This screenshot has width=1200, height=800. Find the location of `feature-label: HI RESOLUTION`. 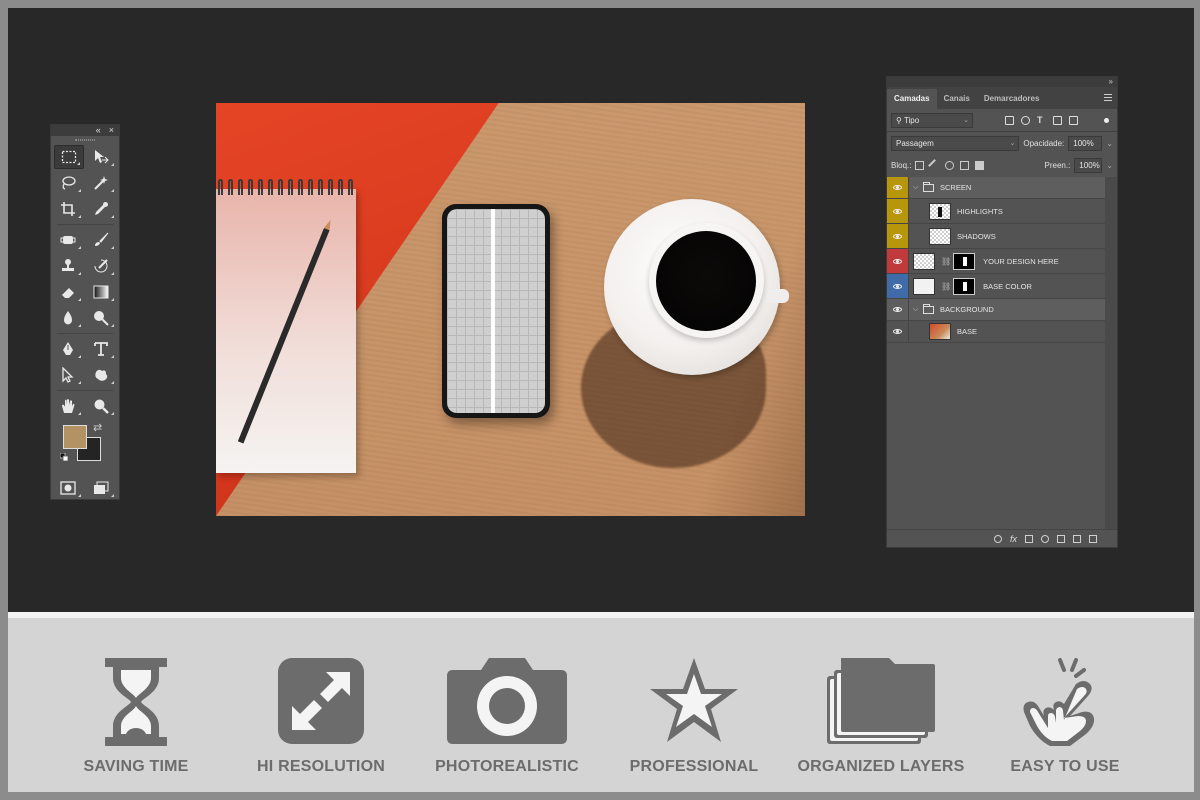

feature-label: HI RESOLUTION is located at coordinates (321, 766).